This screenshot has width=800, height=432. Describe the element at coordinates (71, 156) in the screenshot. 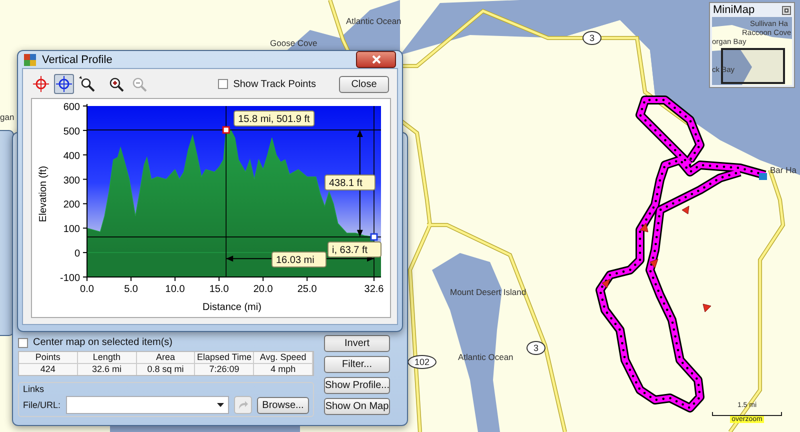

I see `y-tick-label: 400` at that location.